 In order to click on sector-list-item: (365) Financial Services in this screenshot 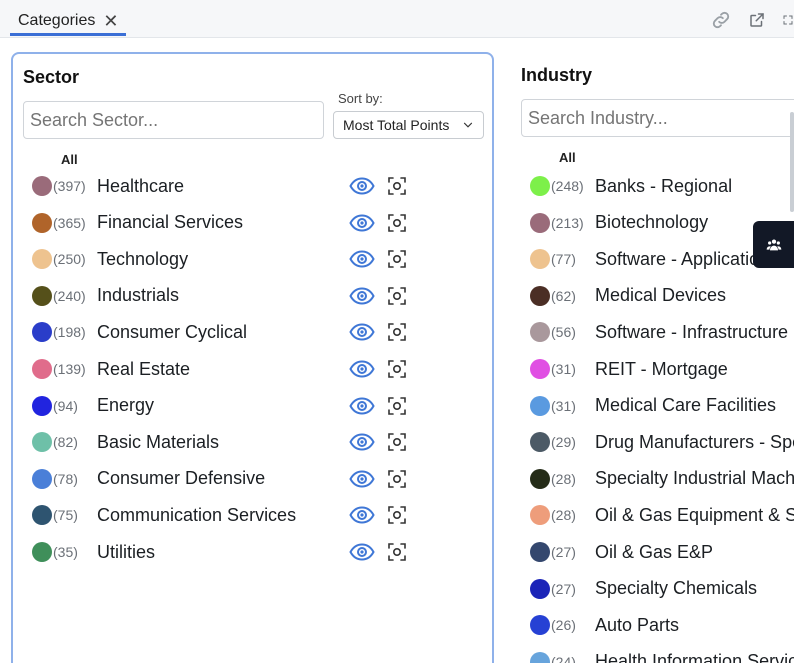, I will do `click(137, 223)`.